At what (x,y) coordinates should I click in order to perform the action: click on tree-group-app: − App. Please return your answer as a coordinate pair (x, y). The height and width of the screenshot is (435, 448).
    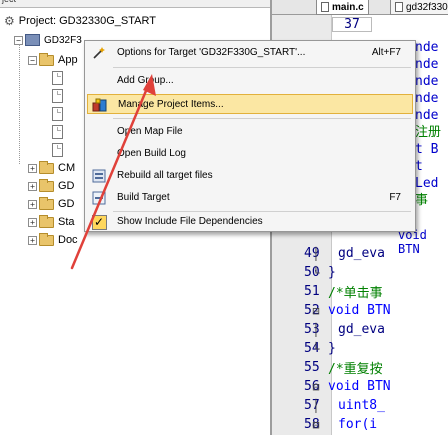
    Looking at the image, I should click on (53, 60).